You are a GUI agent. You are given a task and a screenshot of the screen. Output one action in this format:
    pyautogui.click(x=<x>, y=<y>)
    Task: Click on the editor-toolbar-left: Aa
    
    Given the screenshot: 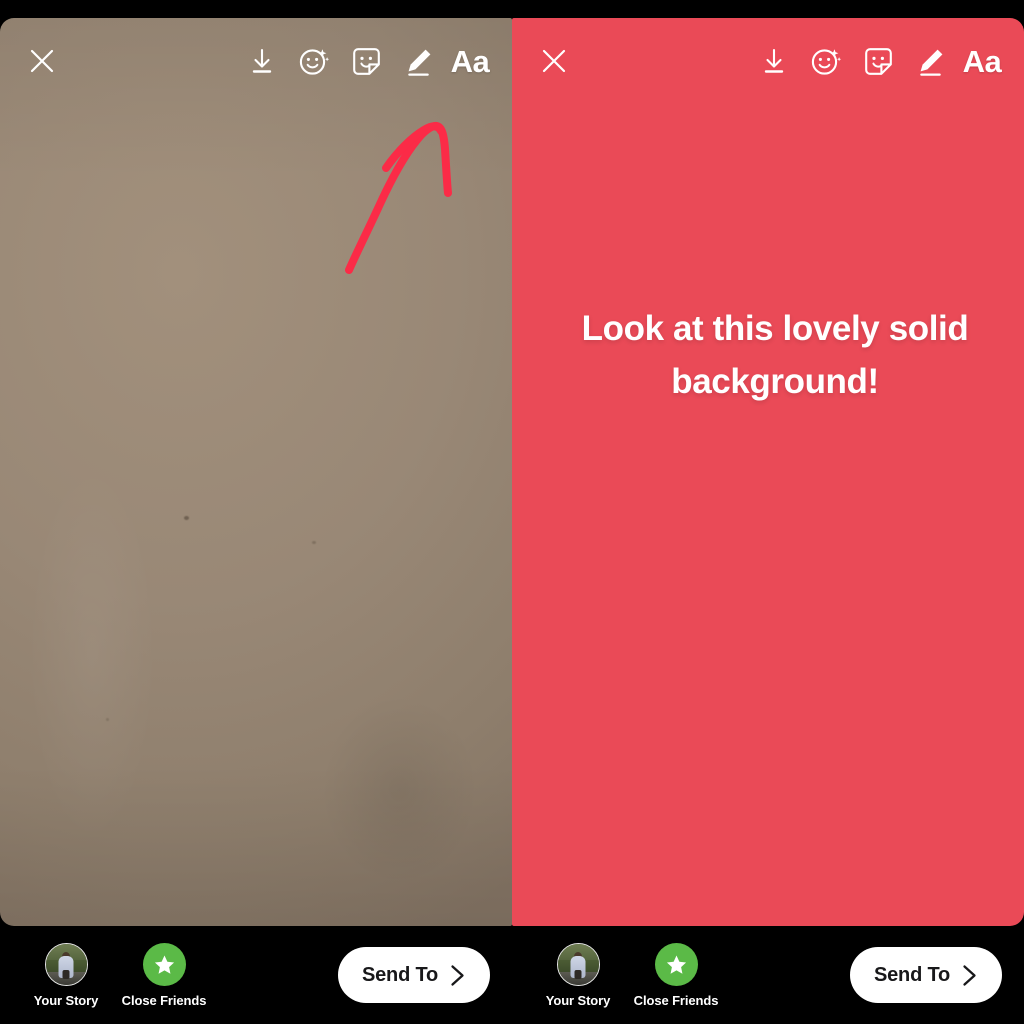 What is the action you would take?
    pyautogui.click(x=256, y=61)
    